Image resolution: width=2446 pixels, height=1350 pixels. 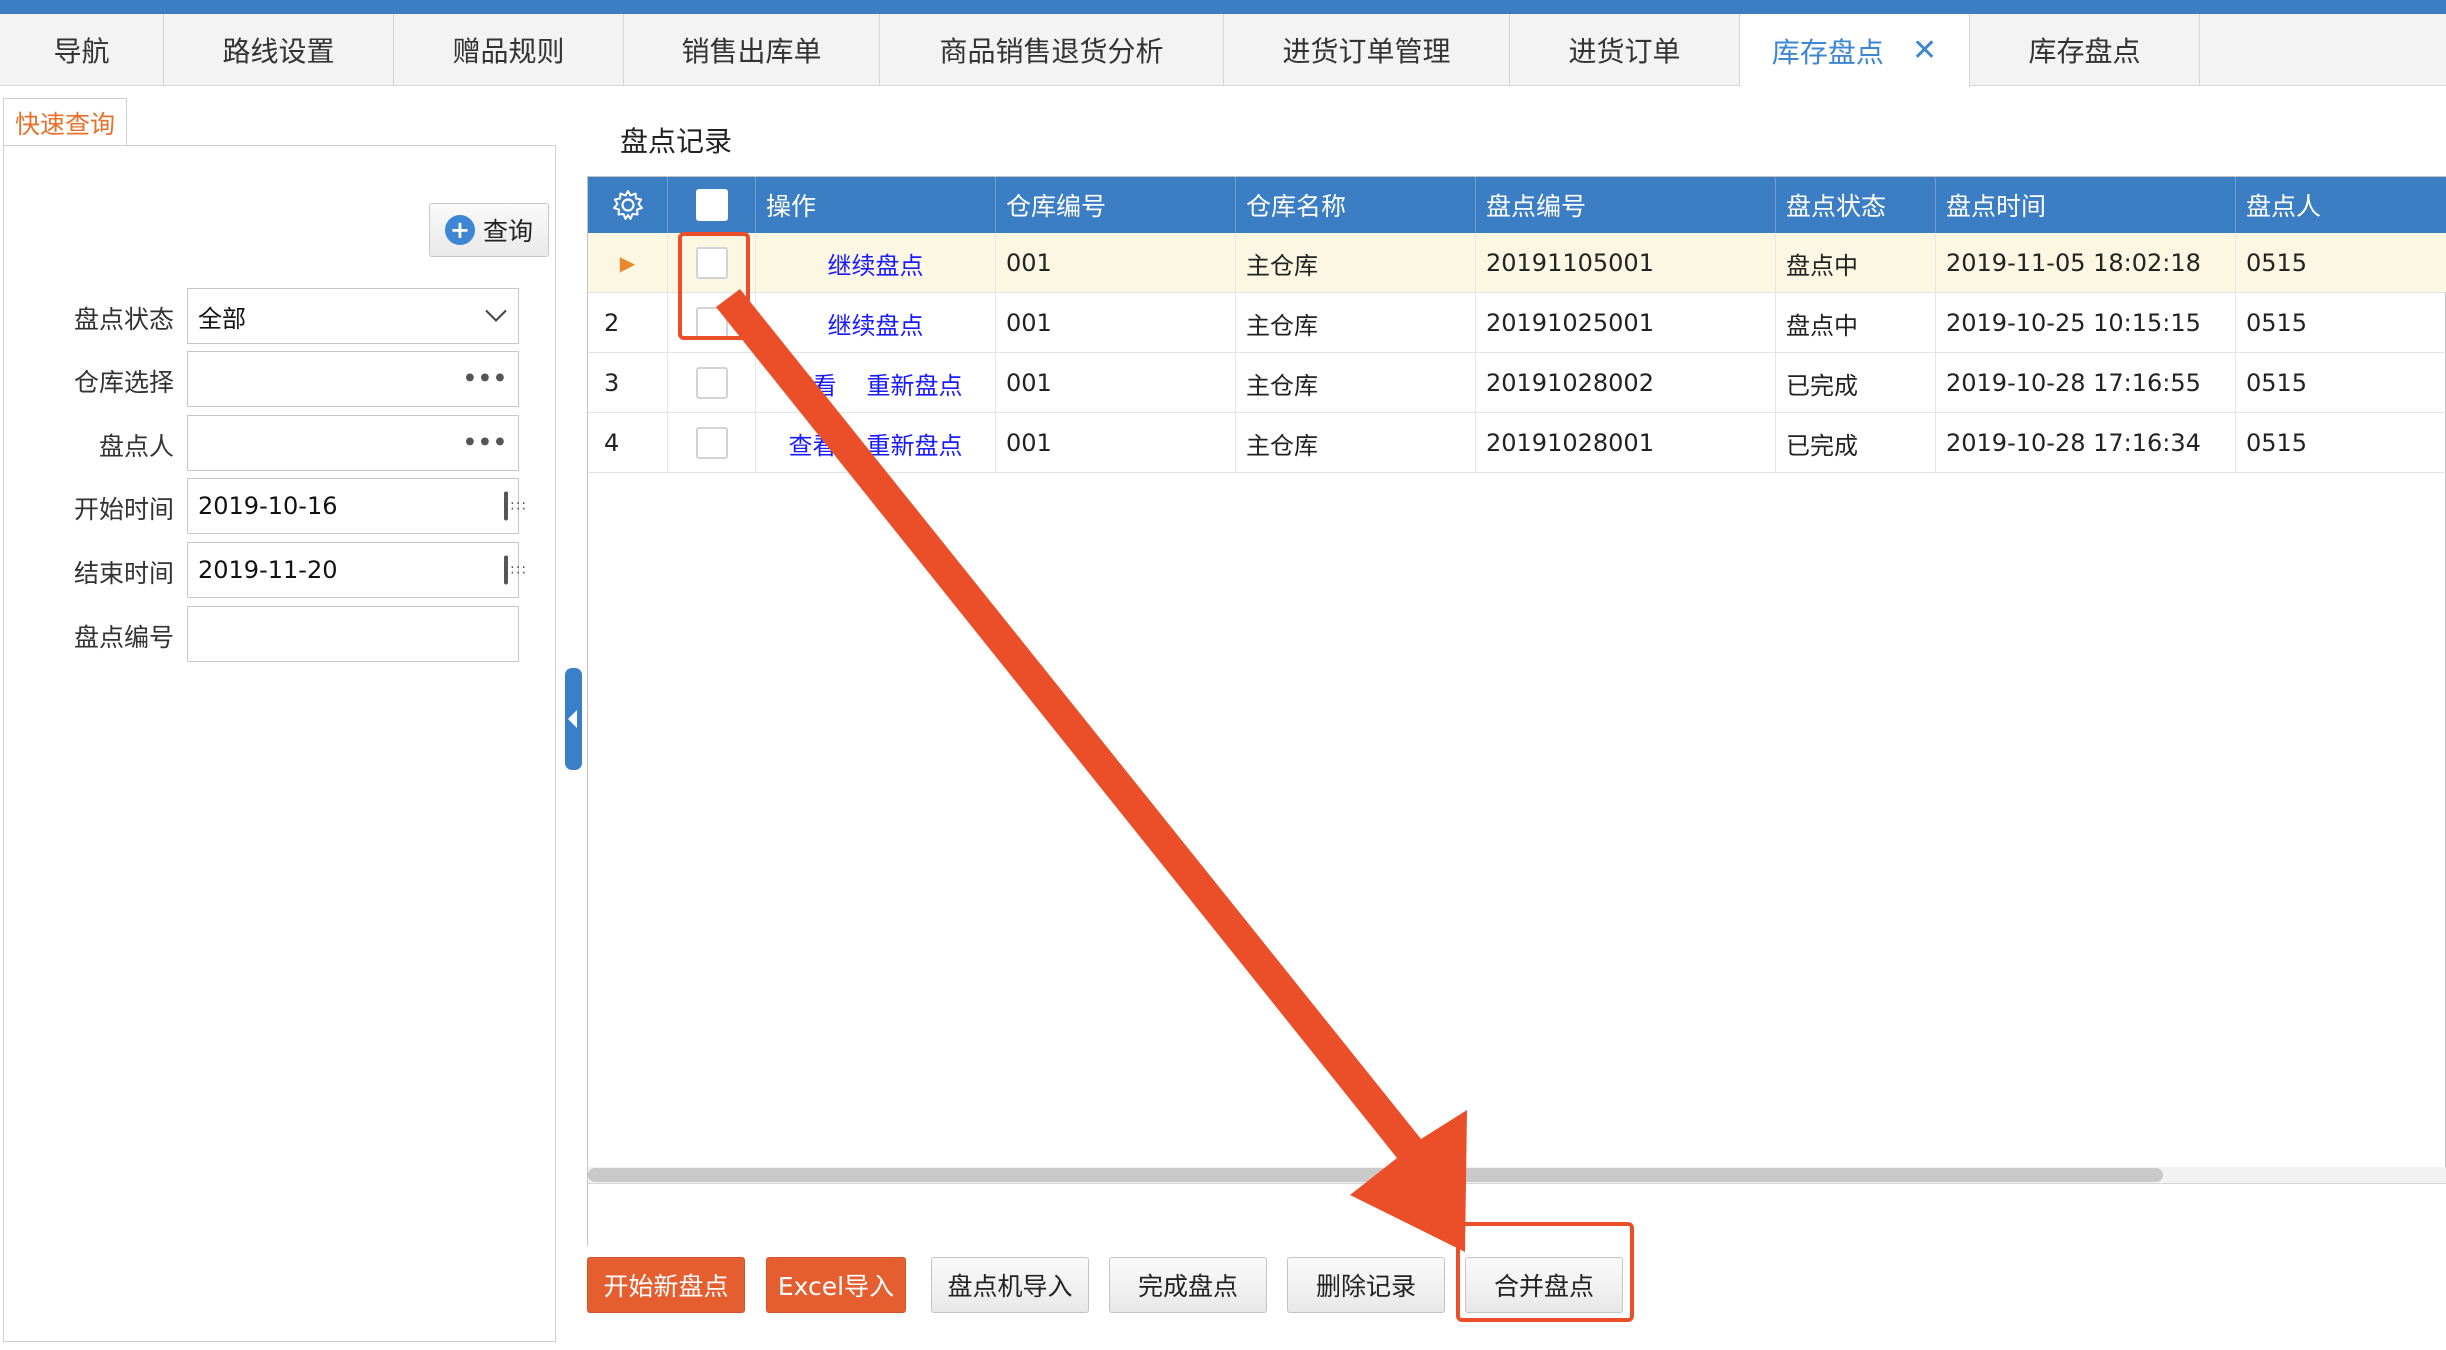 I want to click on cell-row-number: 3, so click(x=628, y=383).